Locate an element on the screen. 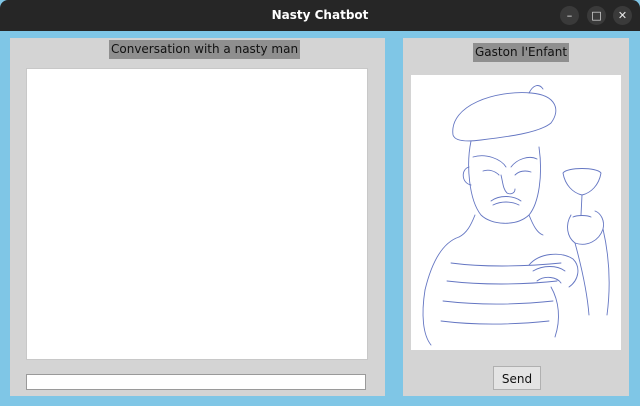 This screenshot has width=640, height=406. minimize-icon: – is located at coordinates (569, 15).